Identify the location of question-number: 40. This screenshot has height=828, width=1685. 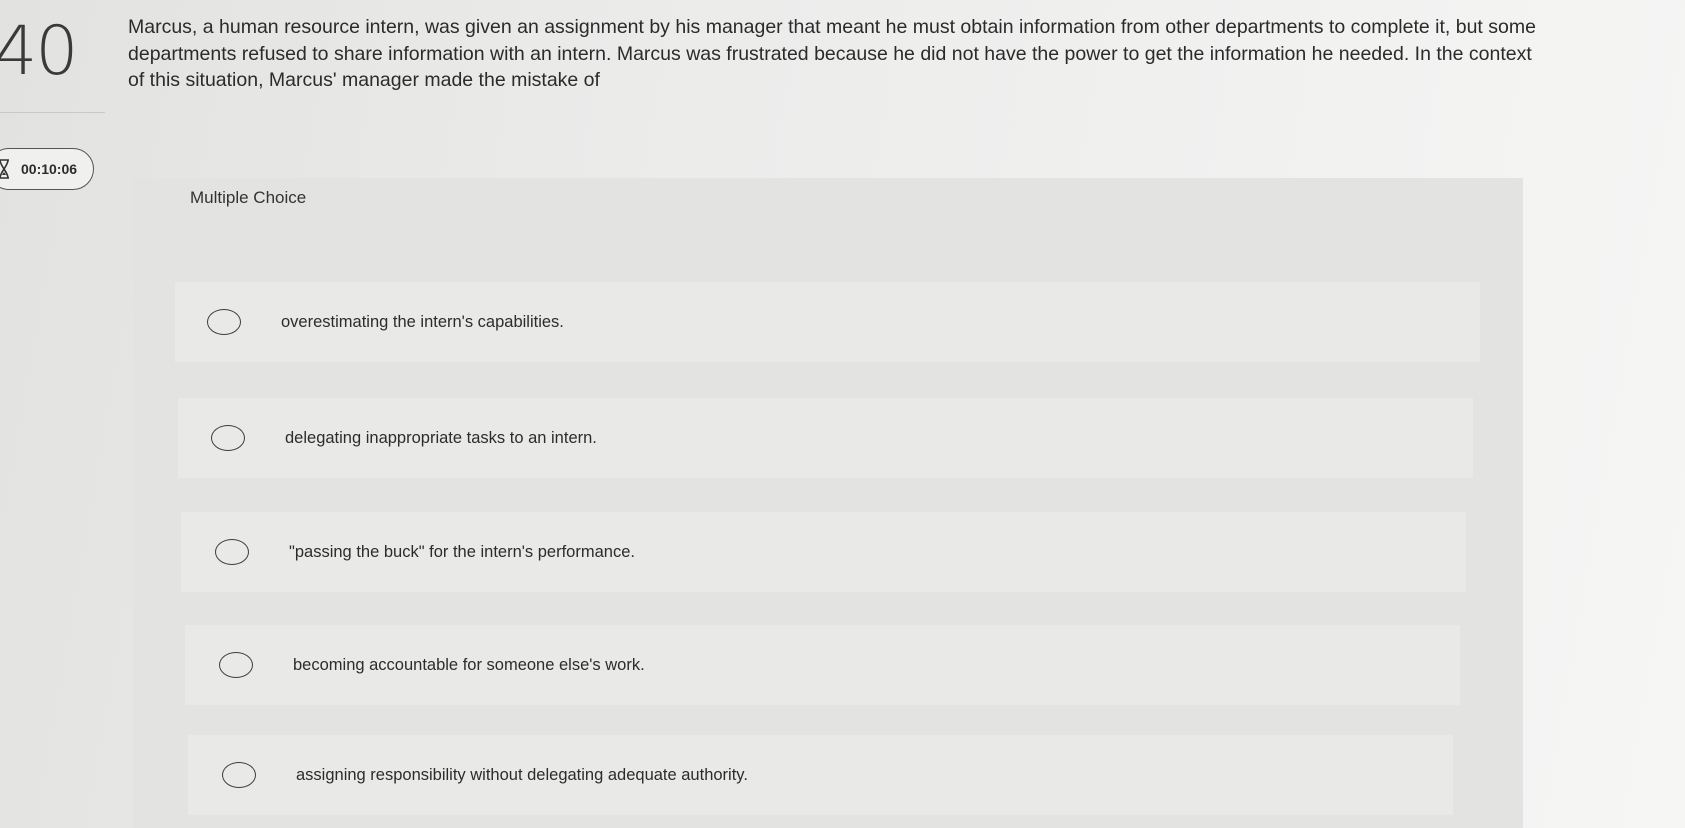
(39, 51).